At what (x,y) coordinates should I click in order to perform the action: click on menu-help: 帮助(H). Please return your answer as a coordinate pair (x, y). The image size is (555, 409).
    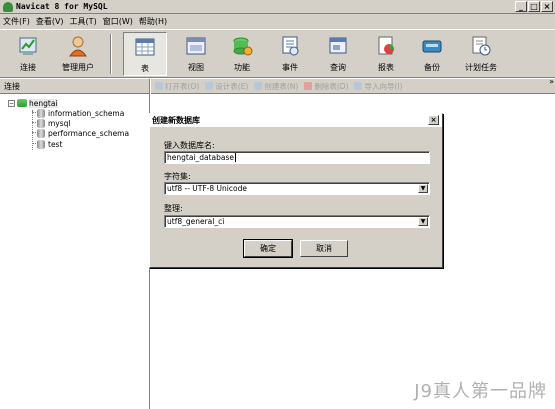
    Looking at the image, I should click on (153, 21).